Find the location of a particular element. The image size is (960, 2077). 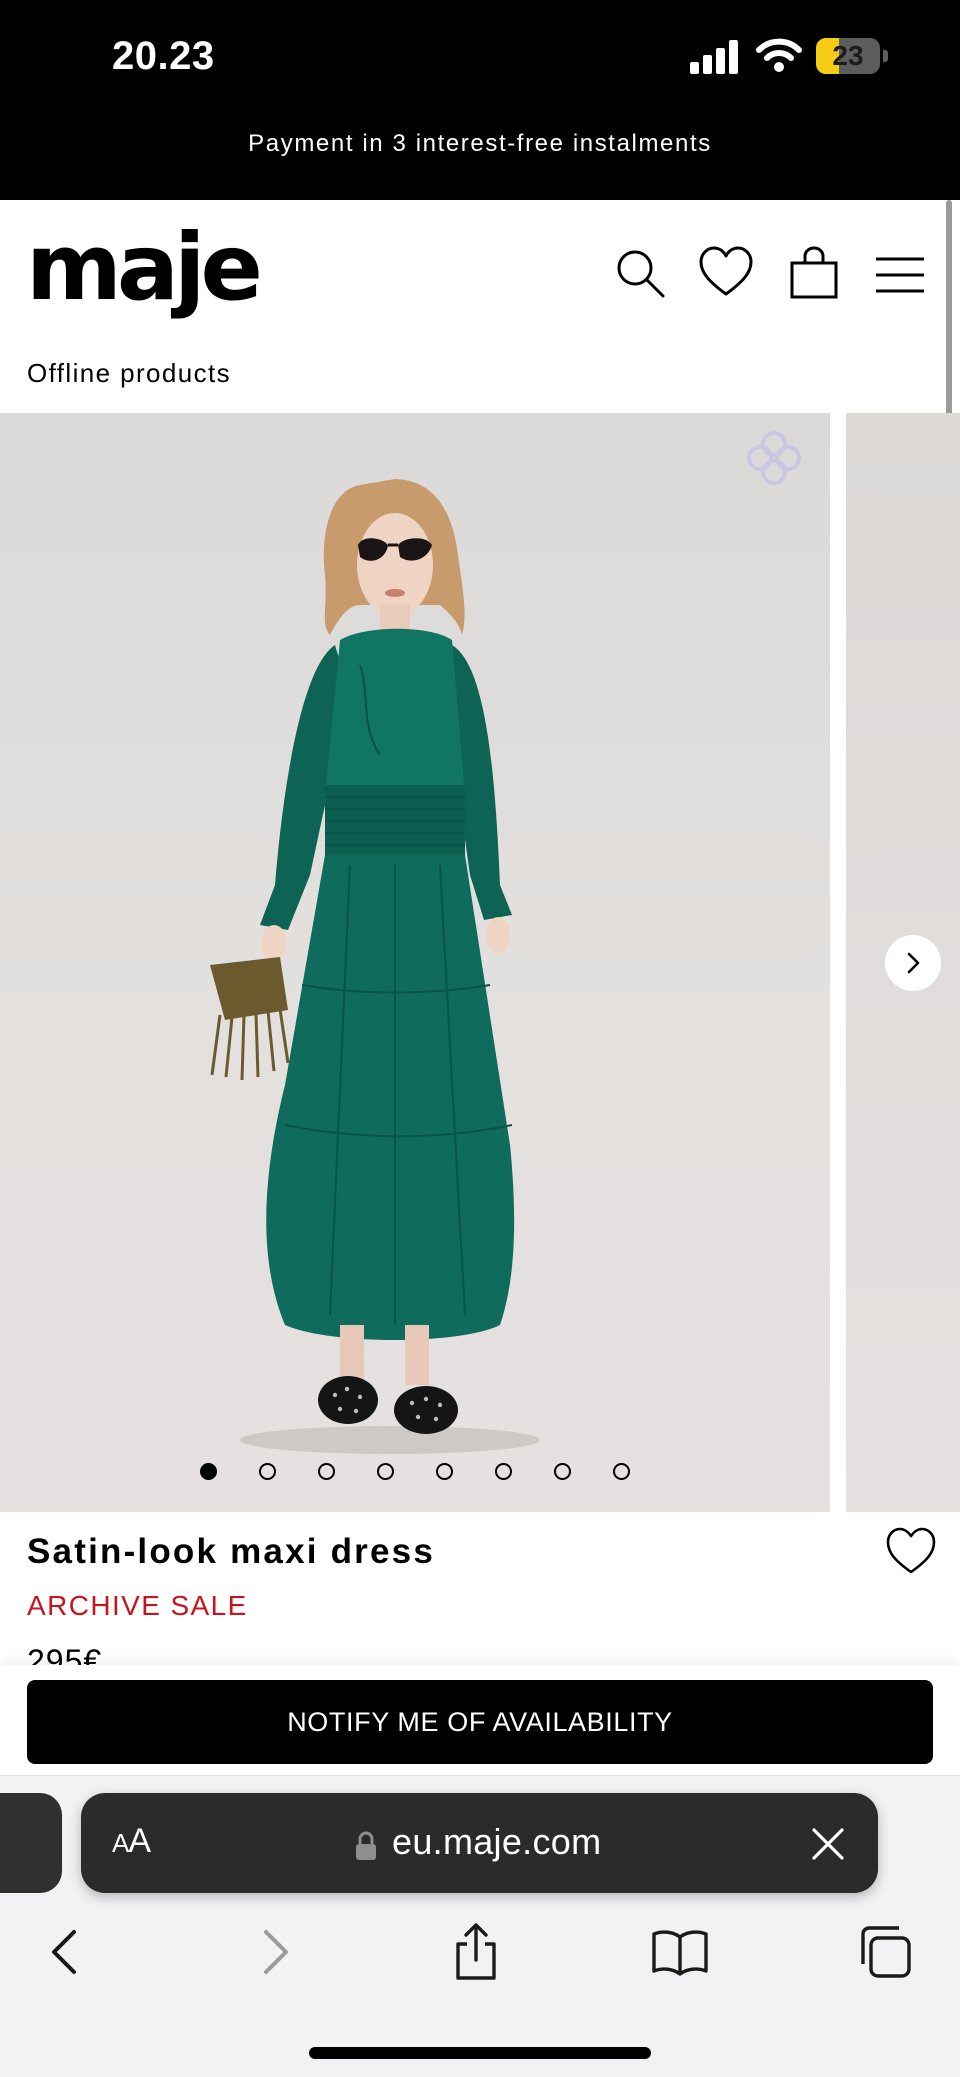

heart-icon is located at coordinates (726, 273).